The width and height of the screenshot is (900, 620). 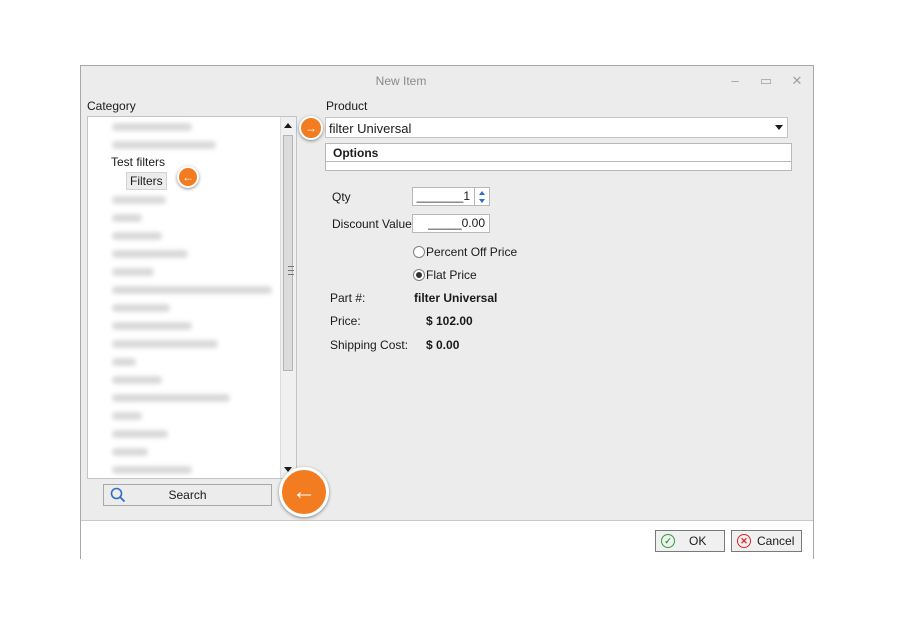 I want to click on options-panel: Options, so click(x=558, y=157).